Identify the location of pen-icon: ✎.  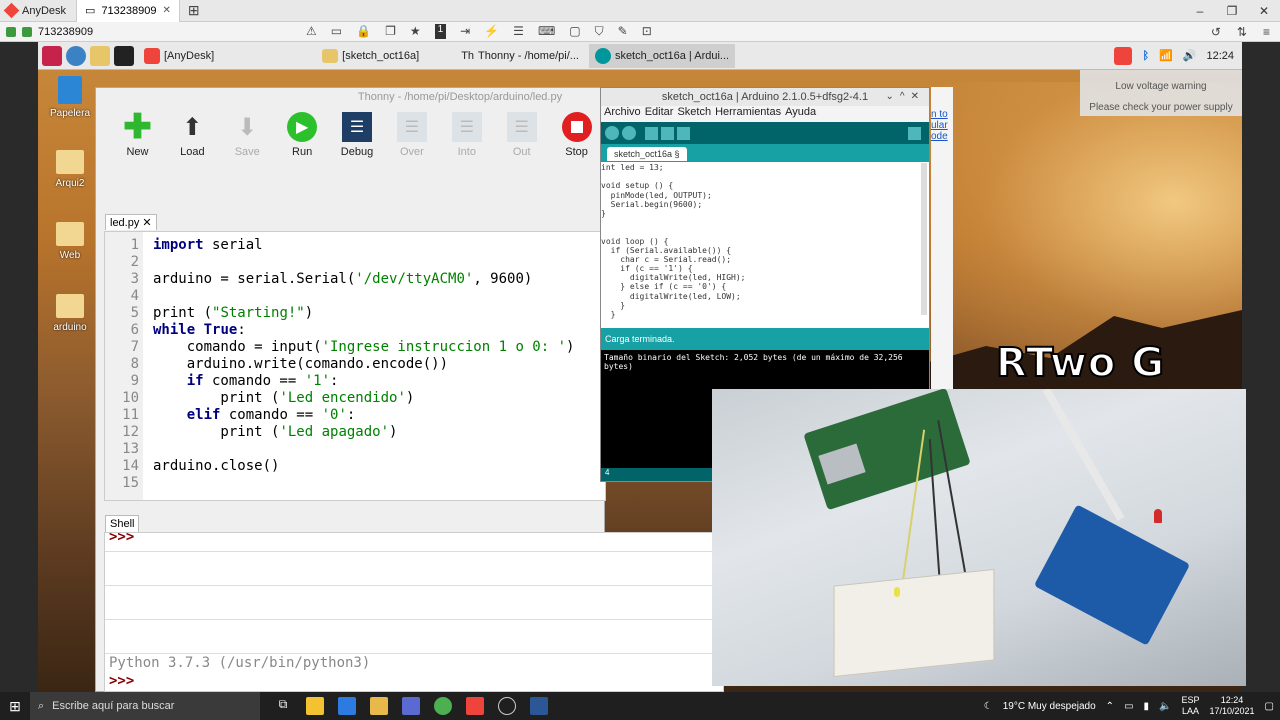
(623, 31).